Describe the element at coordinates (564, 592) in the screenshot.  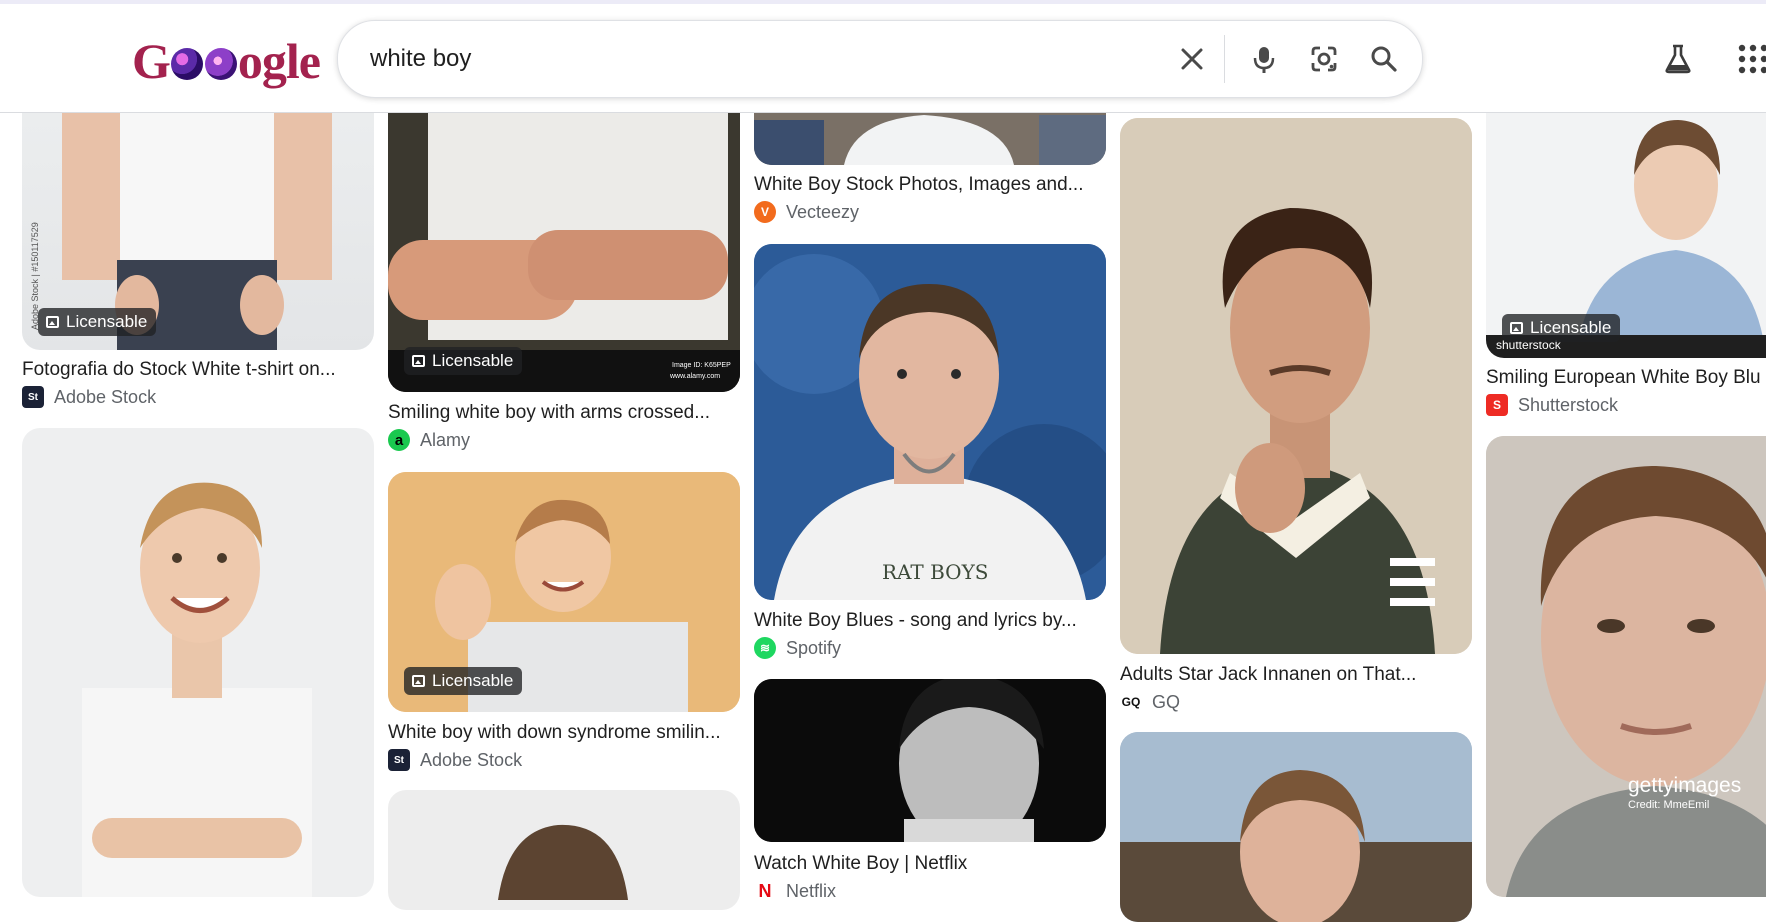
I see `result-thumbnail: Licensable` at that location.